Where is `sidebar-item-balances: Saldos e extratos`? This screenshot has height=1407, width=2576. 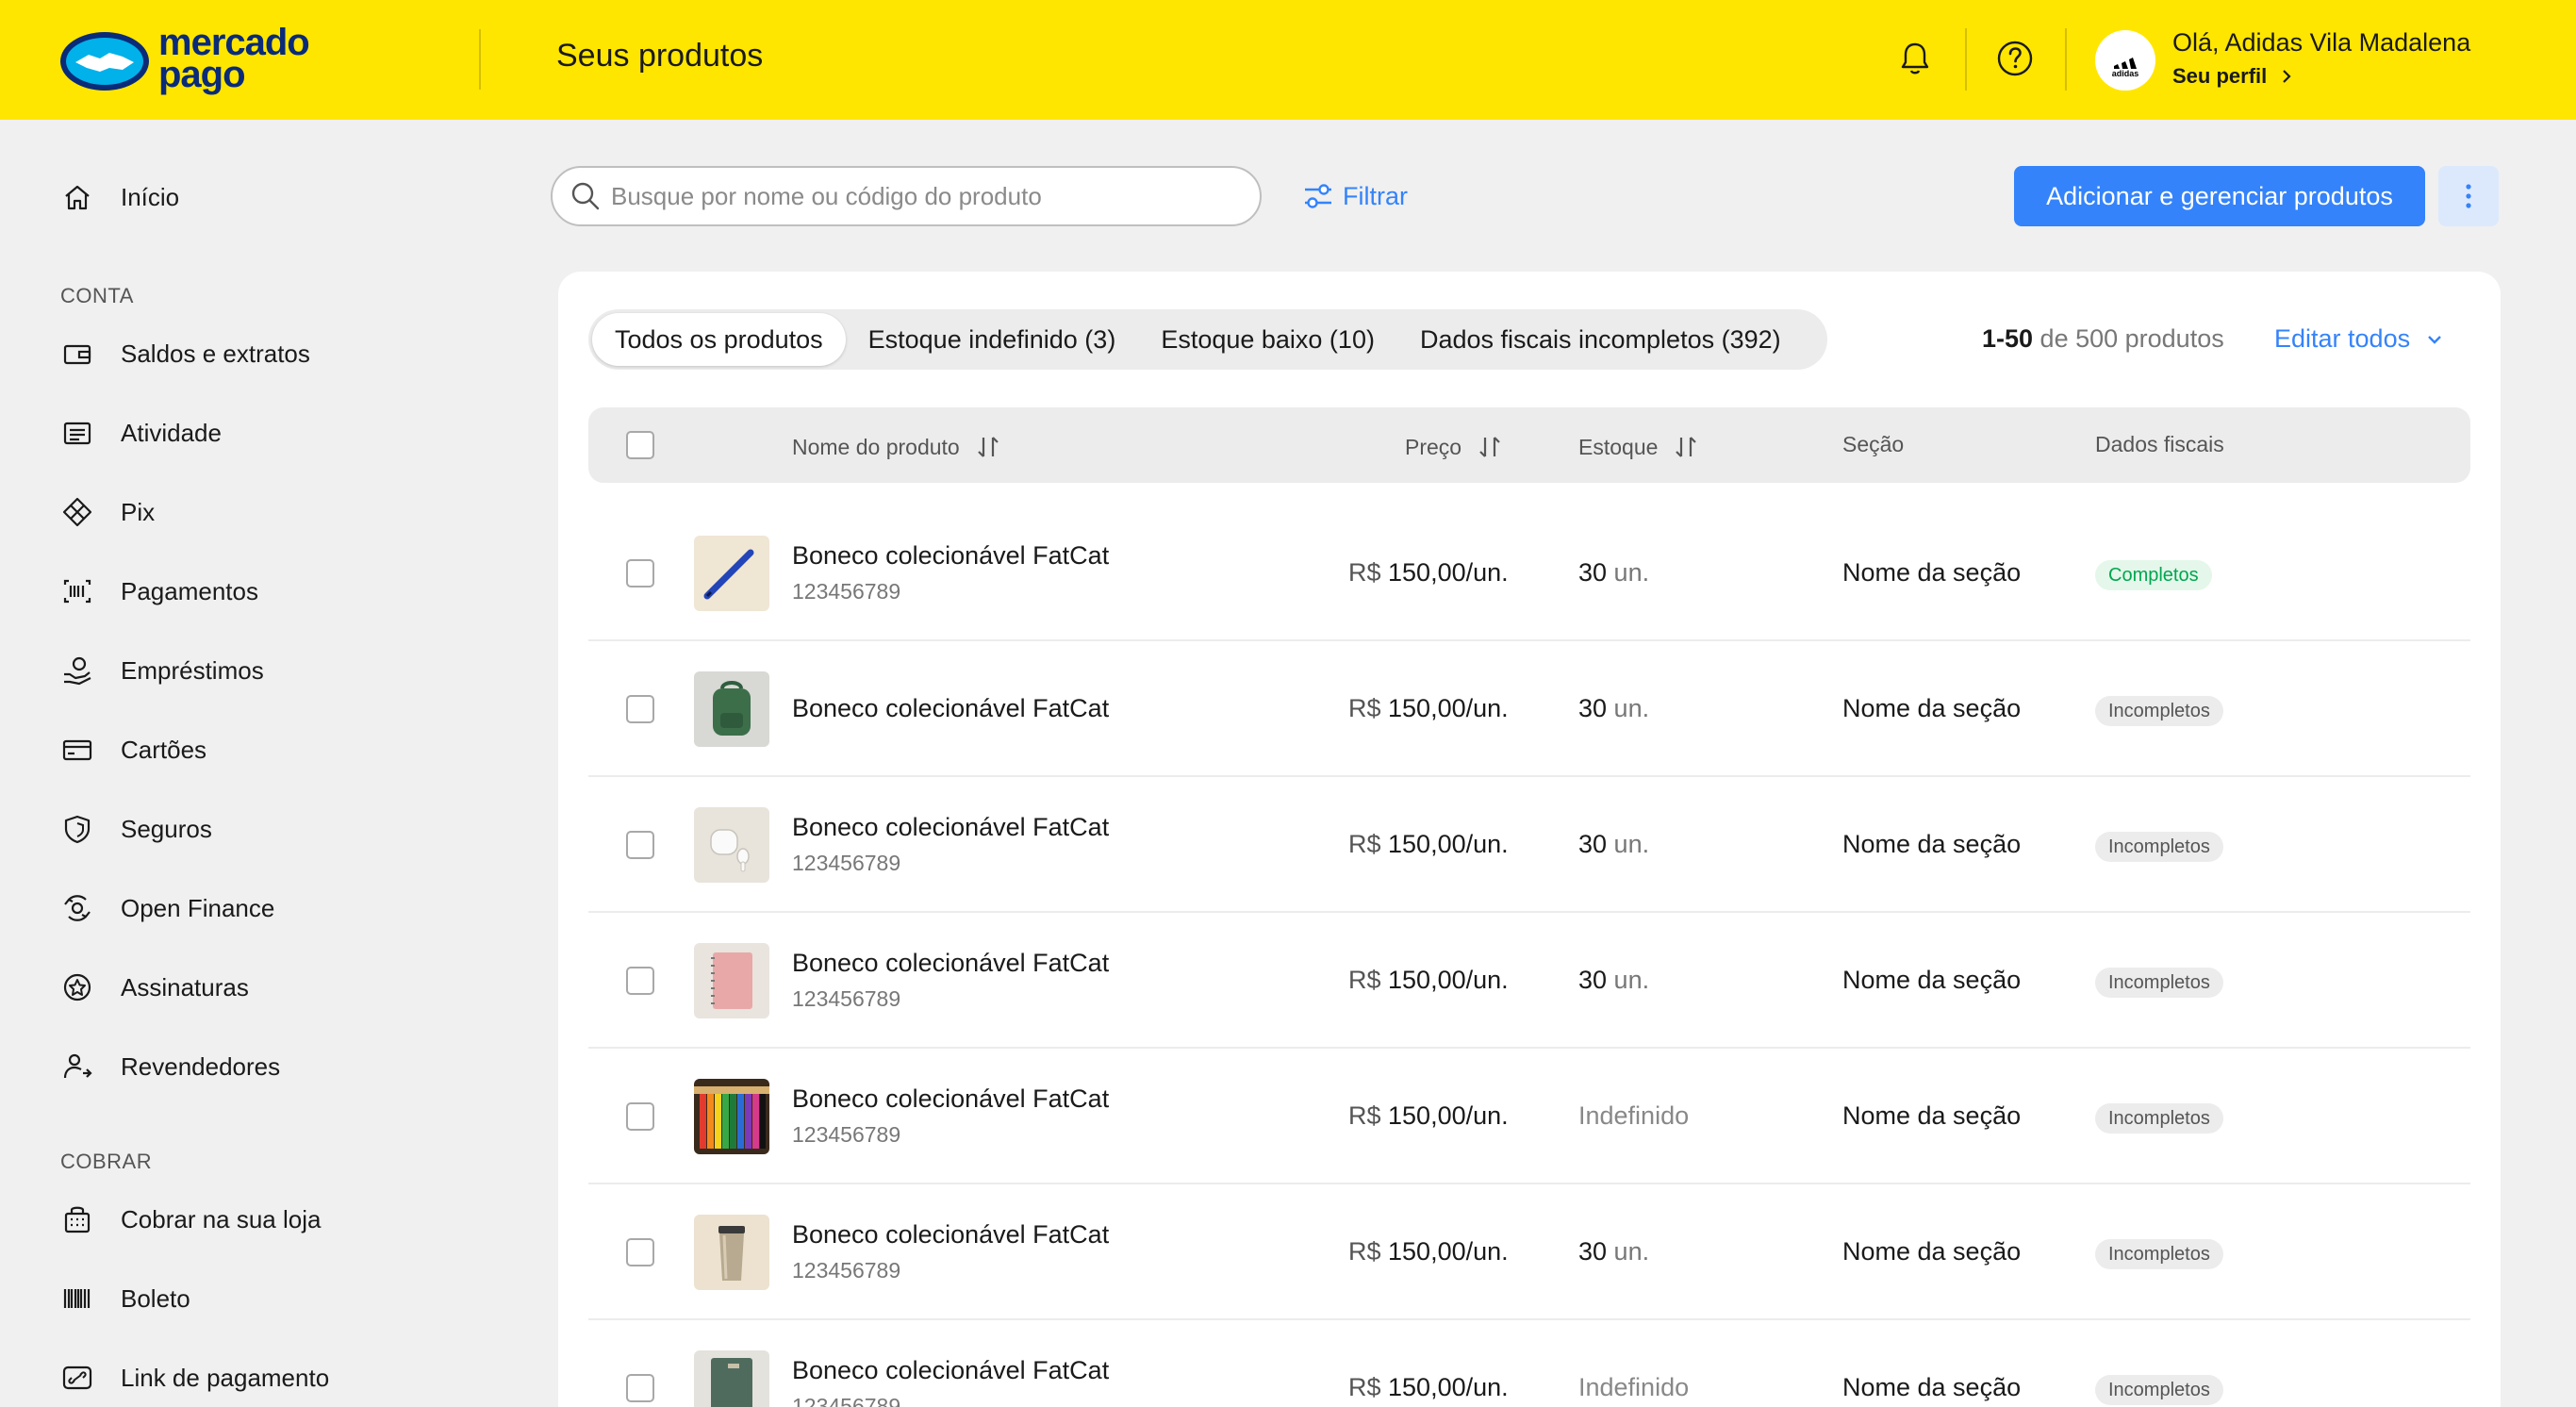
sidebar-item-balances: Saldos e extratos is located at coordinates (185, 353).